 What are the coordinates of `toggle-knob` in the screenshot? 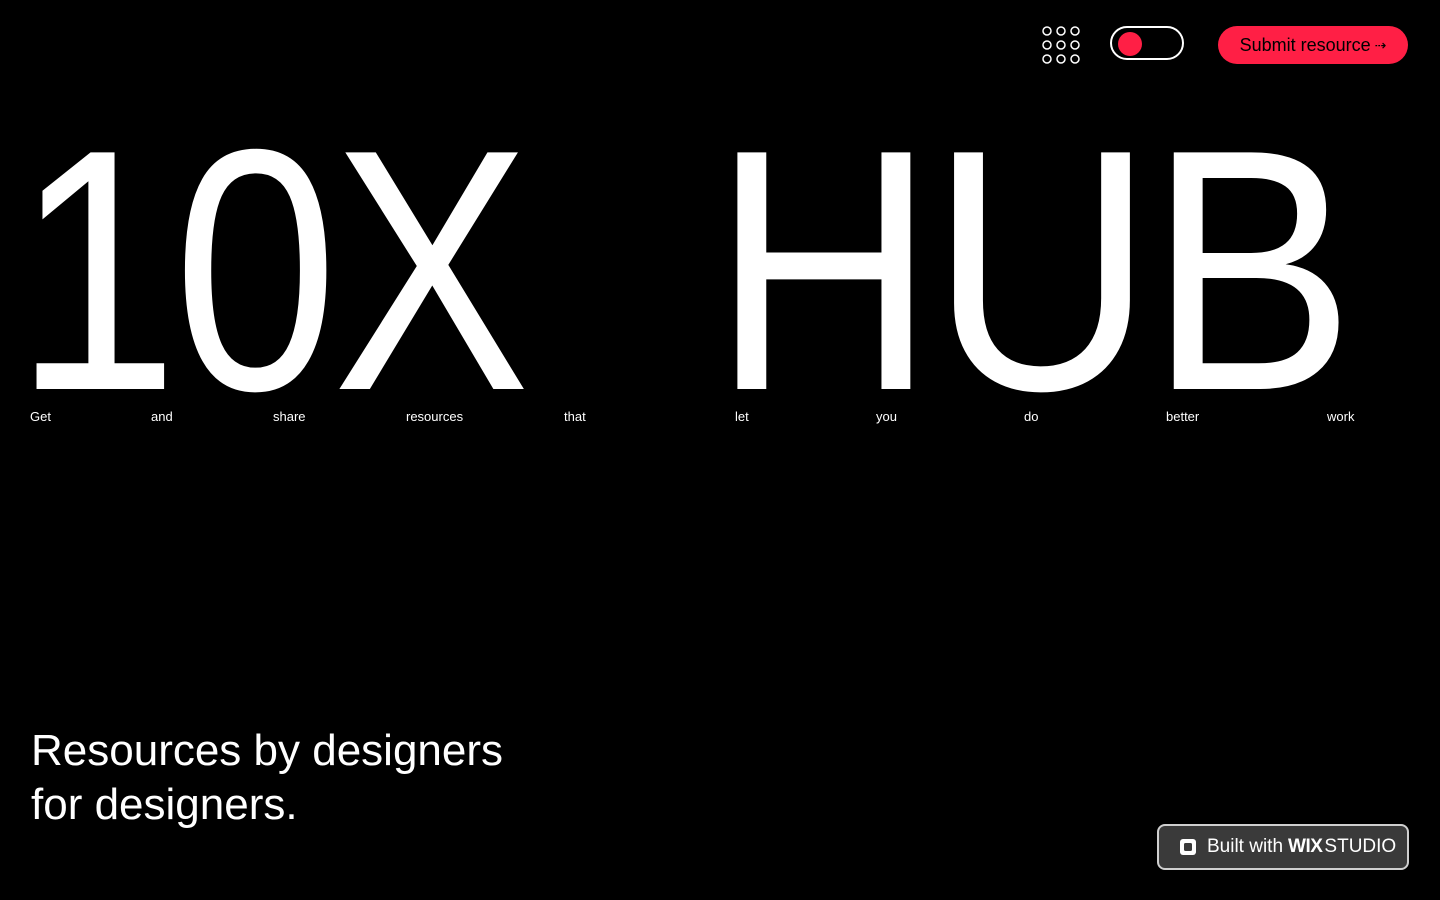 It's located at (1130, 44).